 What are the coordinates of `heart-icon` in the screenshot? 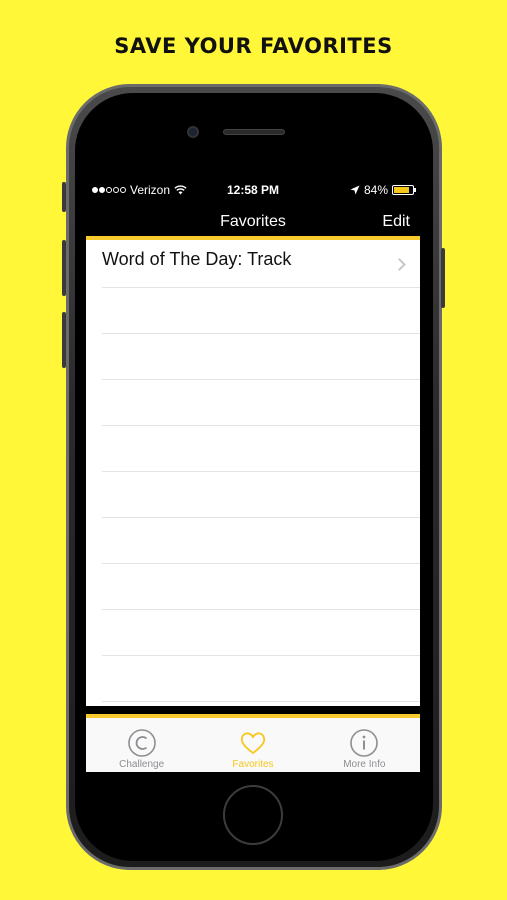 It's located at (253, 743).